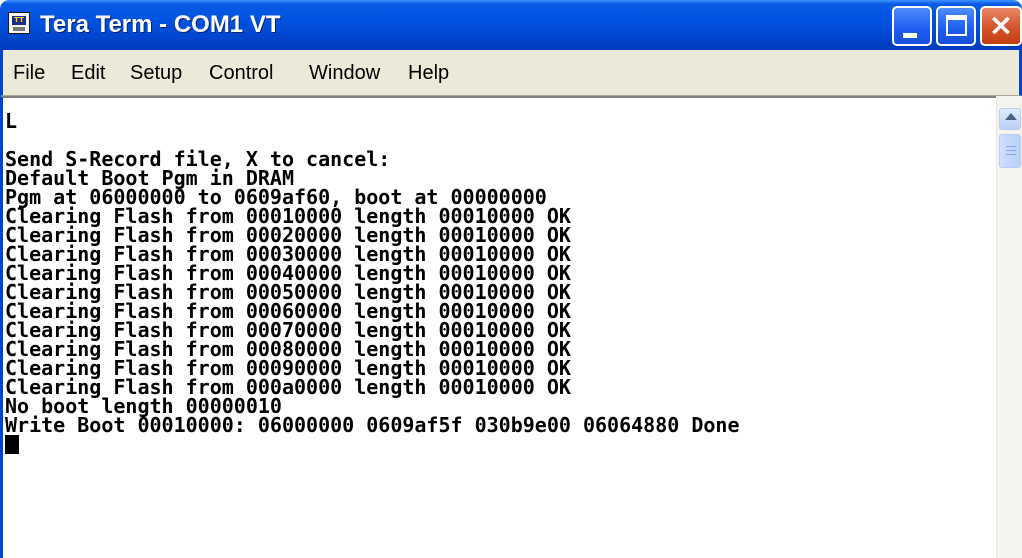 The image size is (1022, 558). Describe the element at coordinates (912, 26) in the screenshot. I see `minimize-button` at that location.